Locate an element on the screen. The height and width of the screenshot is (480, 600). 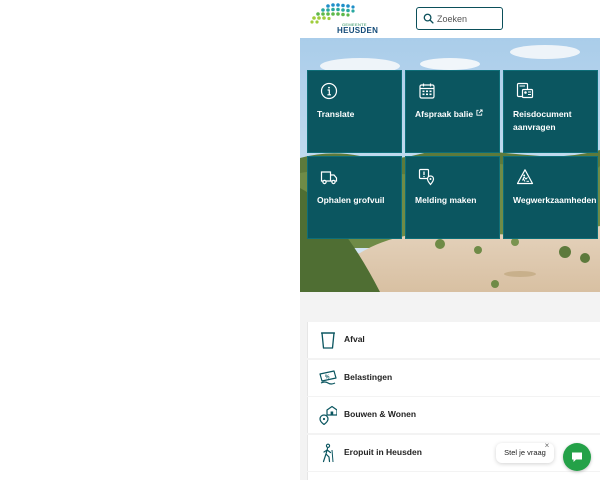
tile-reisdocument-aanvragen: Reisdocument aanvragen is located at coordinates (550, 111).